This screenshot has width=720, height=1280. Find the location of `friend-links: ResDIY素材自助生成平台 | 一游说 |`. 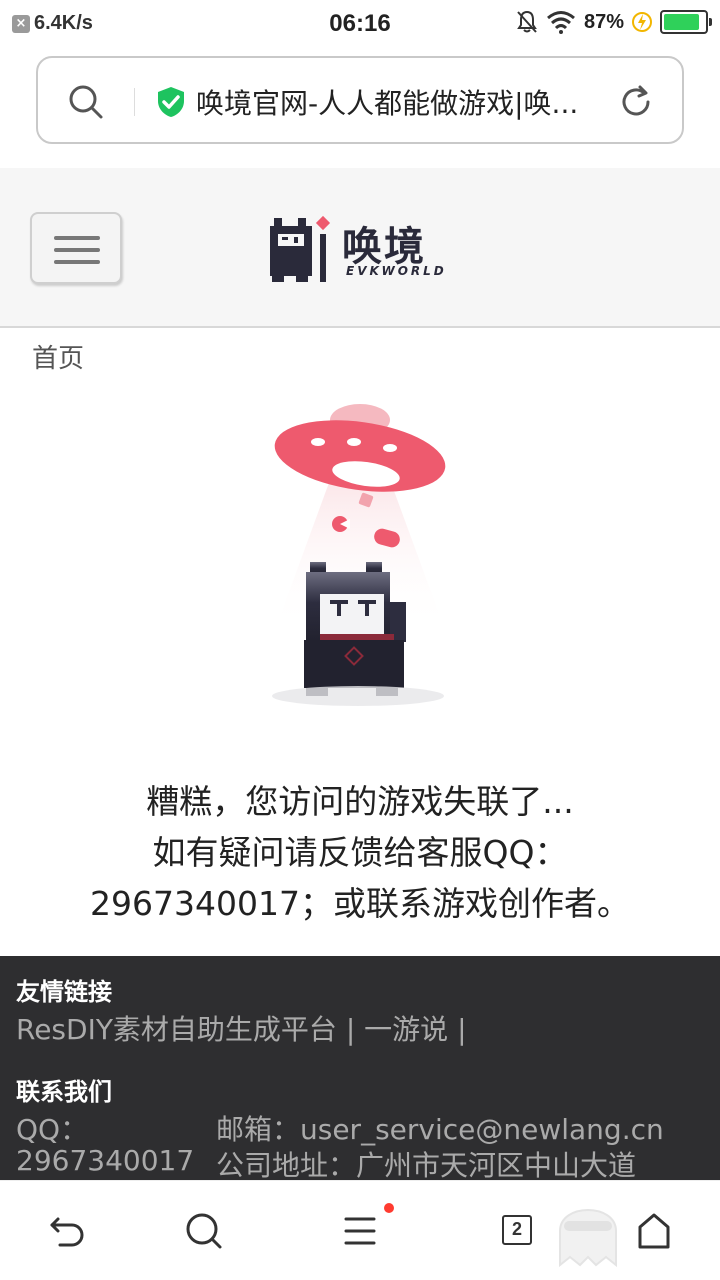

friend-links: ResDIY素材自助生成平台 | 一游说 | is located at coordinates (241, 1028).